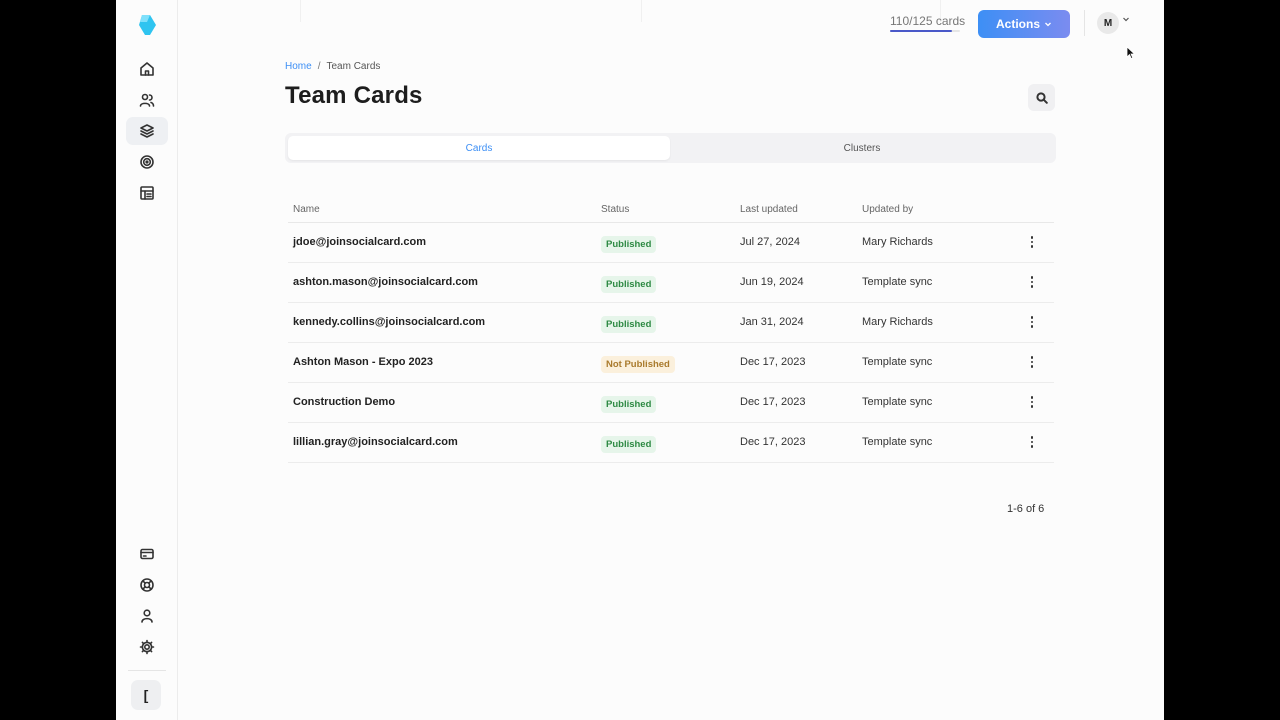 This screenshot has height=720, width=1280. I want to click on tab-cards: Cards, so click(479, 148).